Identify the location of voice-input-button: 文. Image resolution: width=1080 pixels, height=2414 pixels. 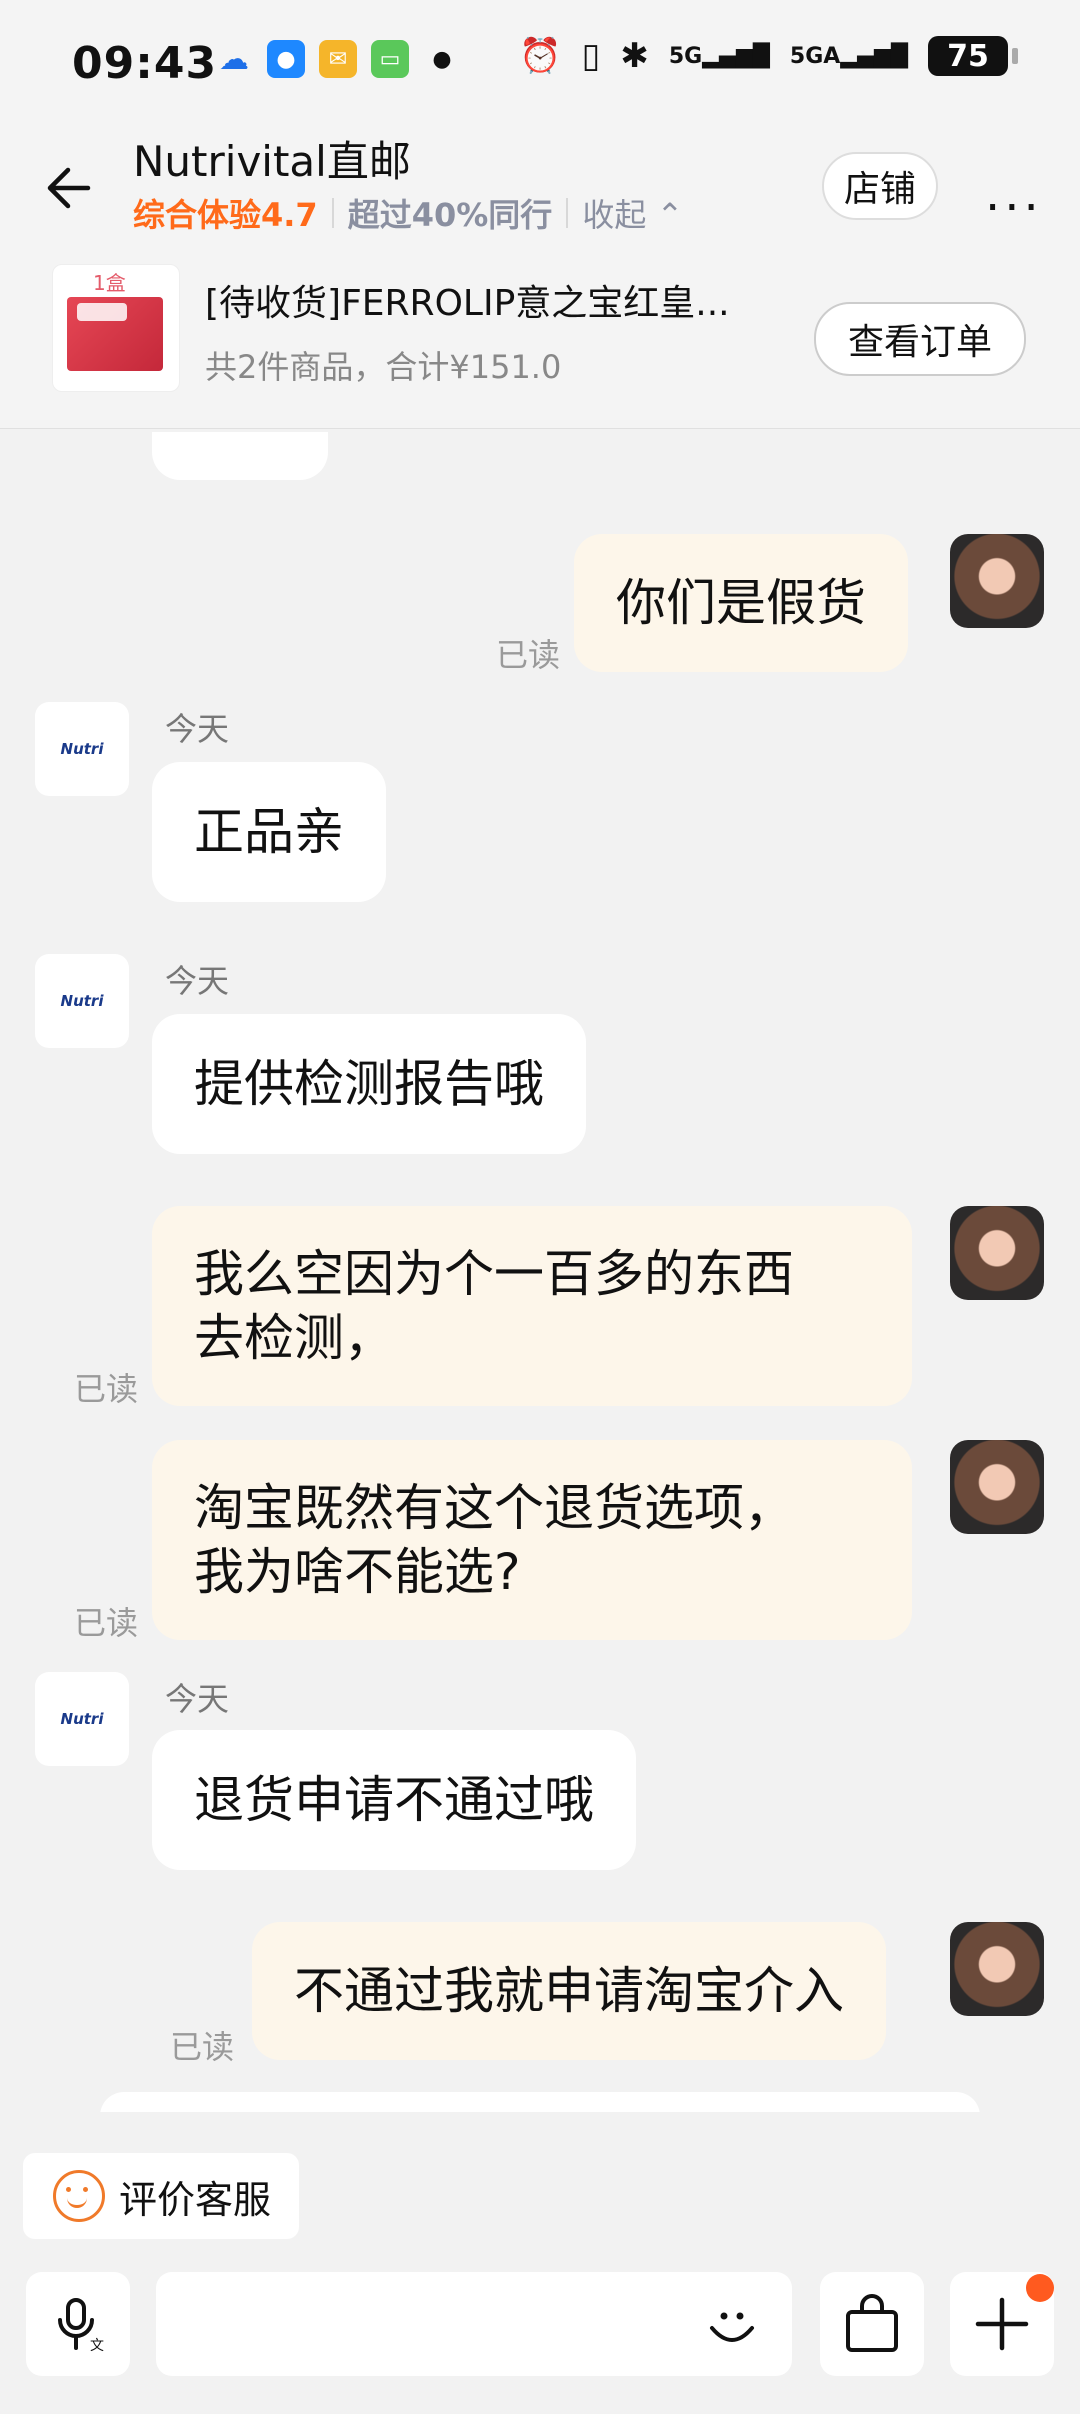
(78, 2324).